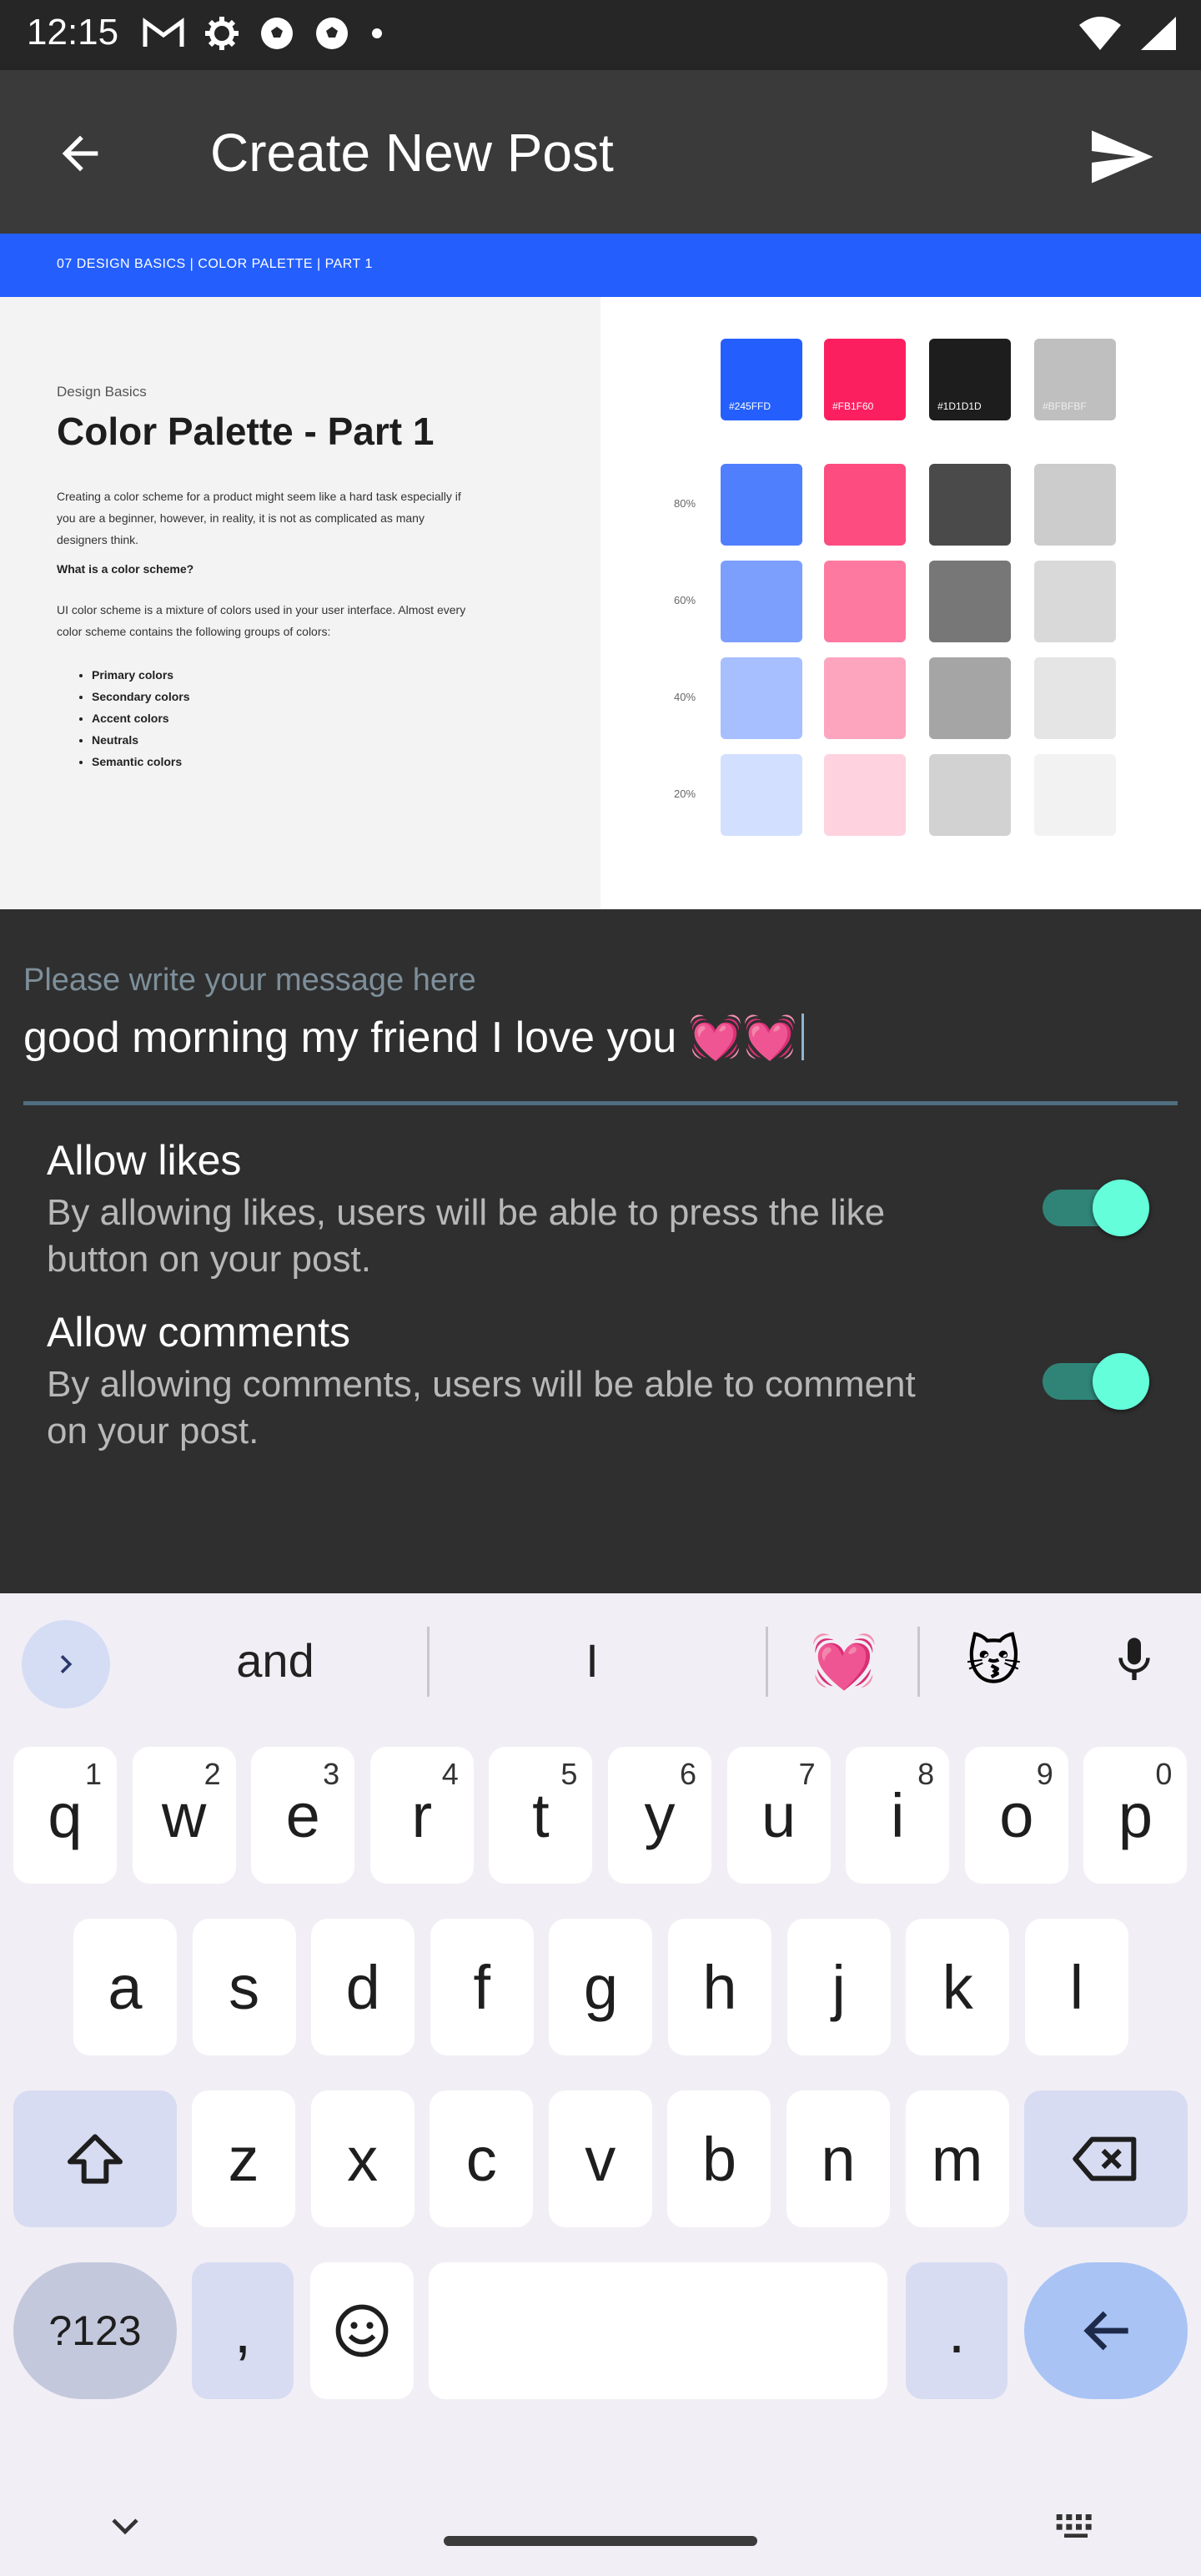 This screenshot has height=2576, width=1201. Describe the element at coordinates (125, 2526) in the screenshot. I see `hide-keyboard-icon` at that location.